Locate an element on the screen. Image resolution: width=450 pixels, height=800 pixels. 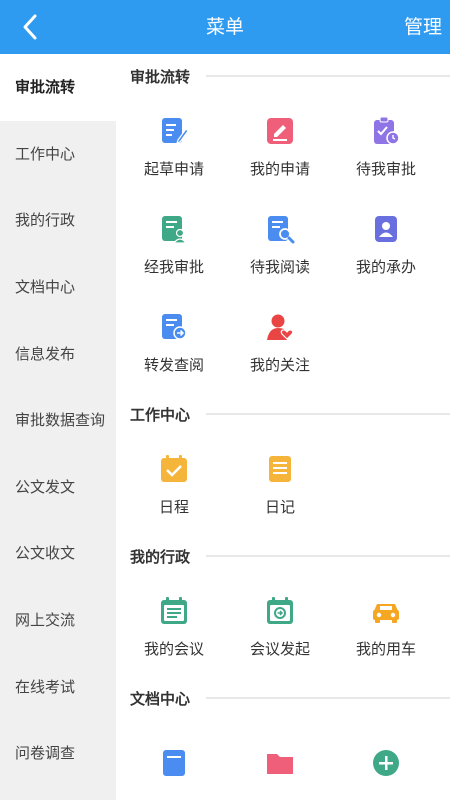
sidebar-item-label: 审批数据查询 is located at coordinates (60, 420).